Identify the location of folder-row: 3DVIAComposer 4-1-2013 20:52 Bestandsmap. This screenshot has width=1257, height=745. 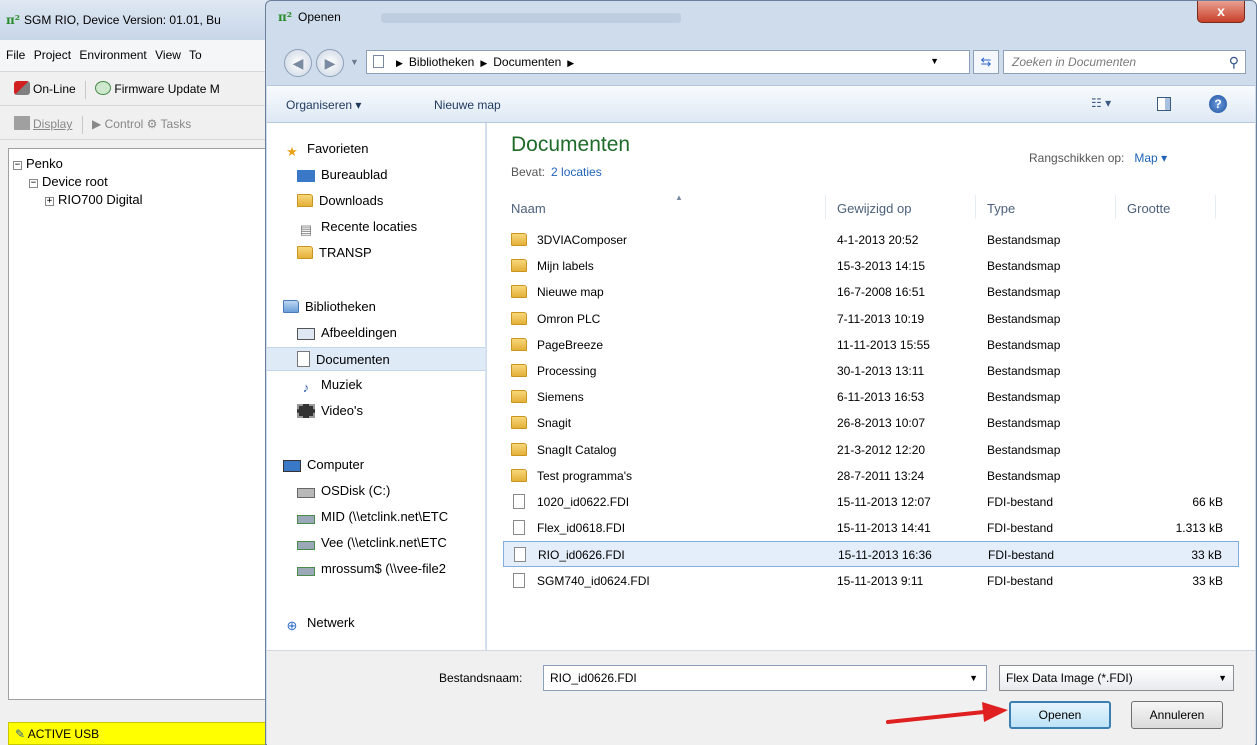
(871, 240).